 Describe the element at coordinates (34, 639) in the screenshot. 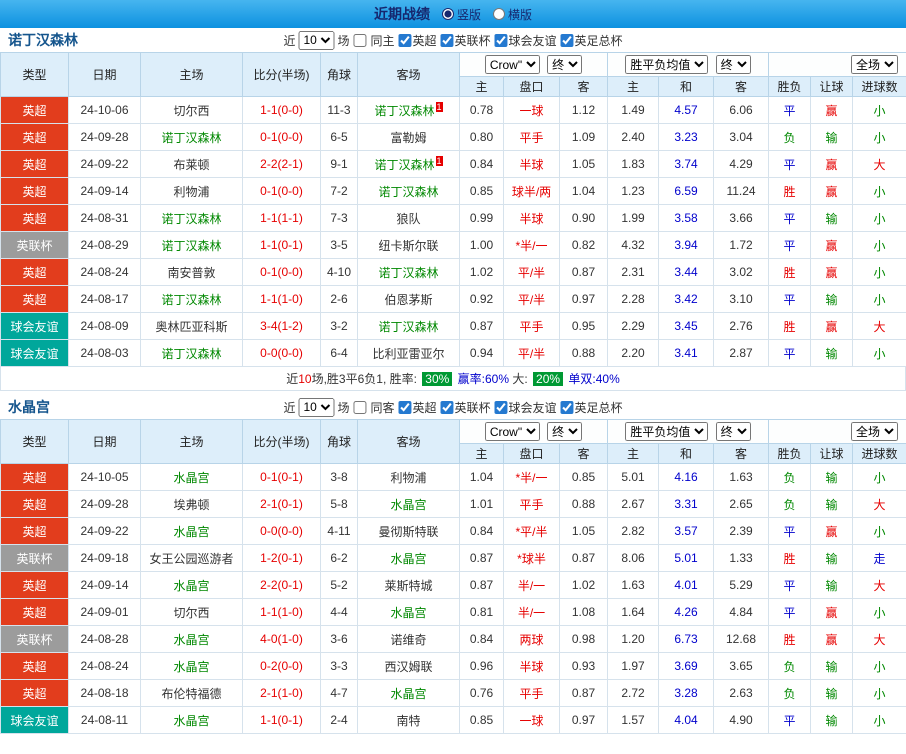

I see `league-type-badge: 英联杯` at that location.